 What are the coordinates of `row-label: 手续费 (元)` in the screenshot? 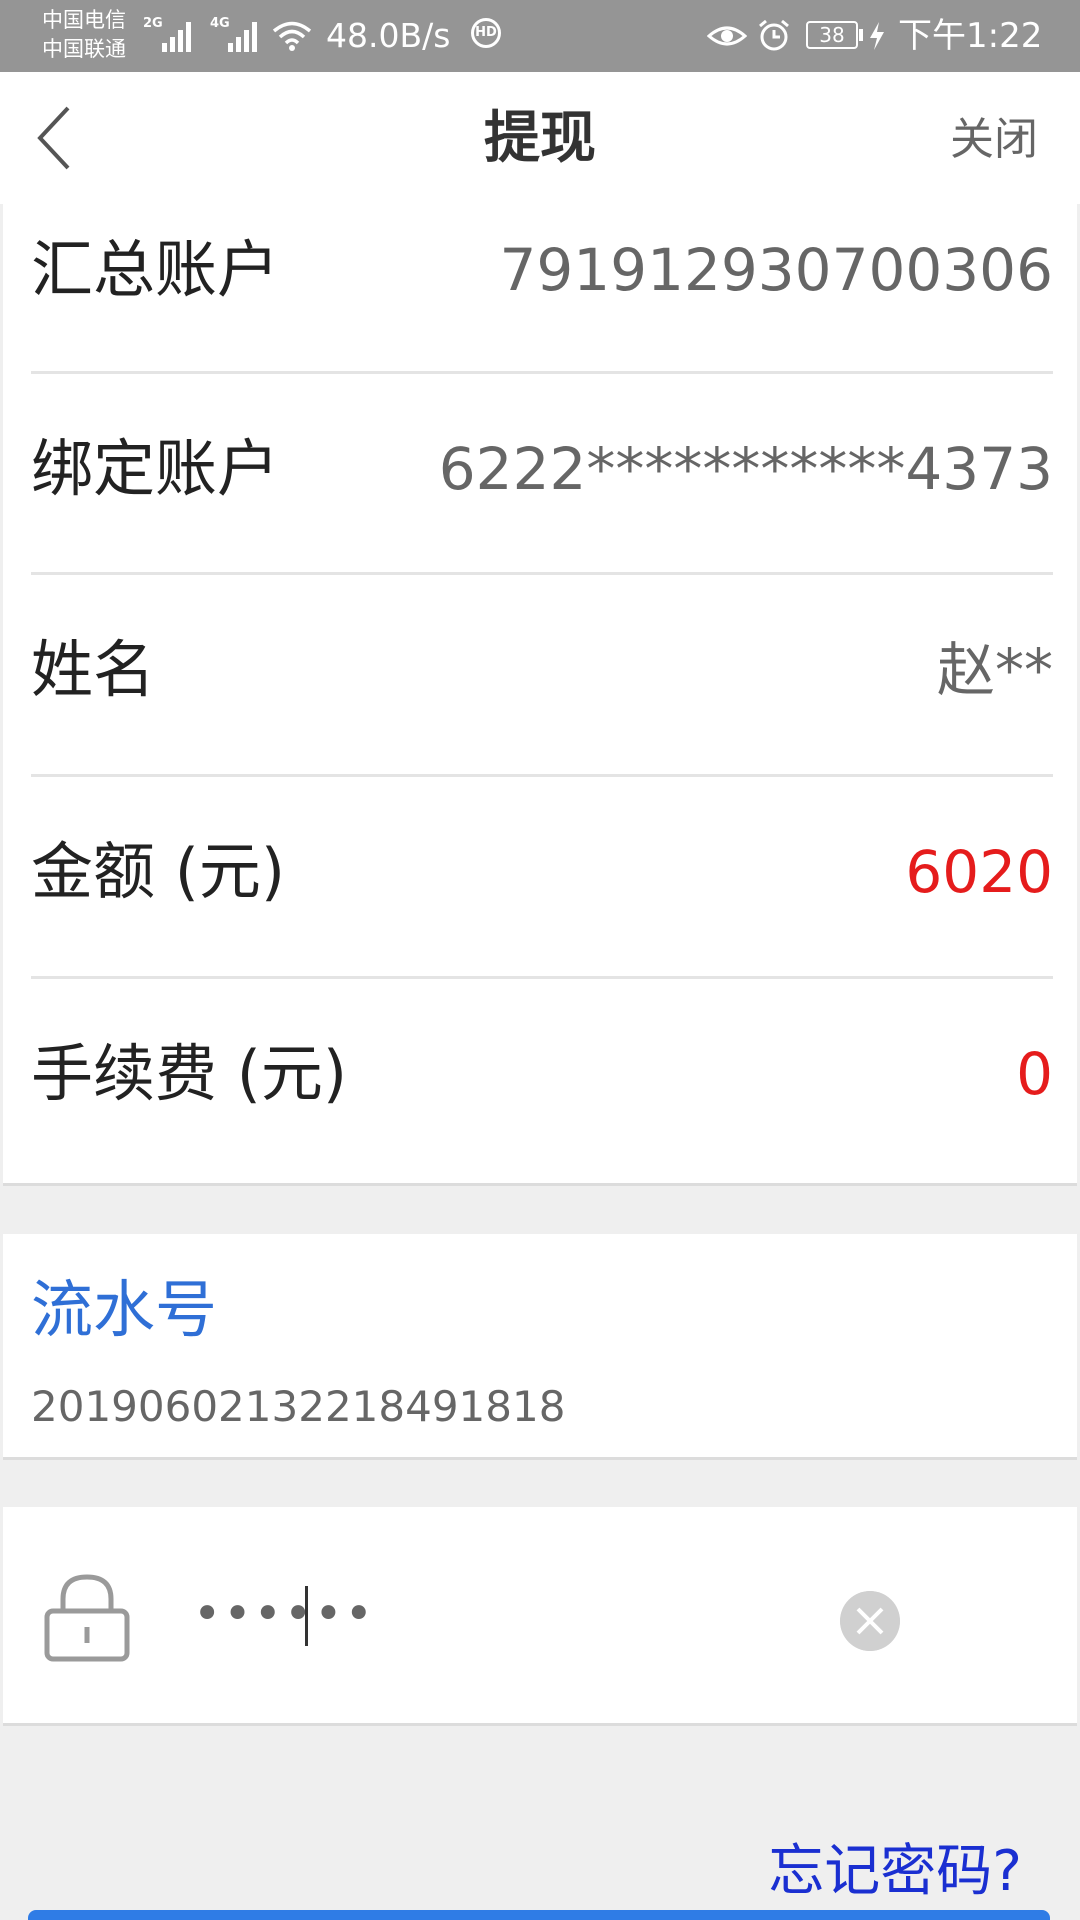 It's located at (189, 1073).